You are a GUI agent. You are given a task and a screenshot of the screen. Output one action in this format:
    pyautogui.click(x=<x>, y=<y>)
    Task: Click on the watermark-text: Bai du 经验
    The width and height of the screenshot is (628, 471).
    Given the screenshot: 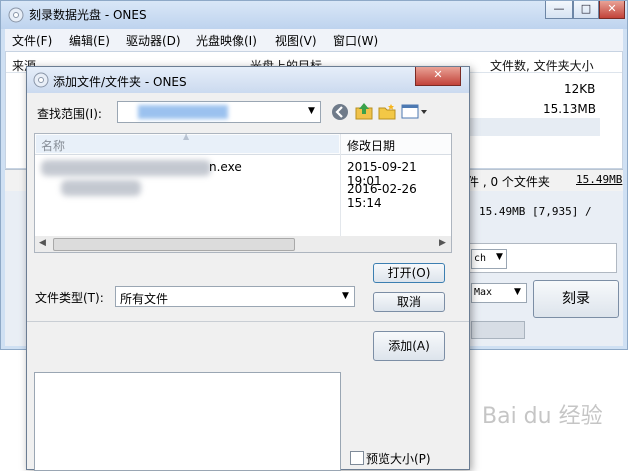 What is the action you would take?
    pyautogui.click(x=542, y=416)
    